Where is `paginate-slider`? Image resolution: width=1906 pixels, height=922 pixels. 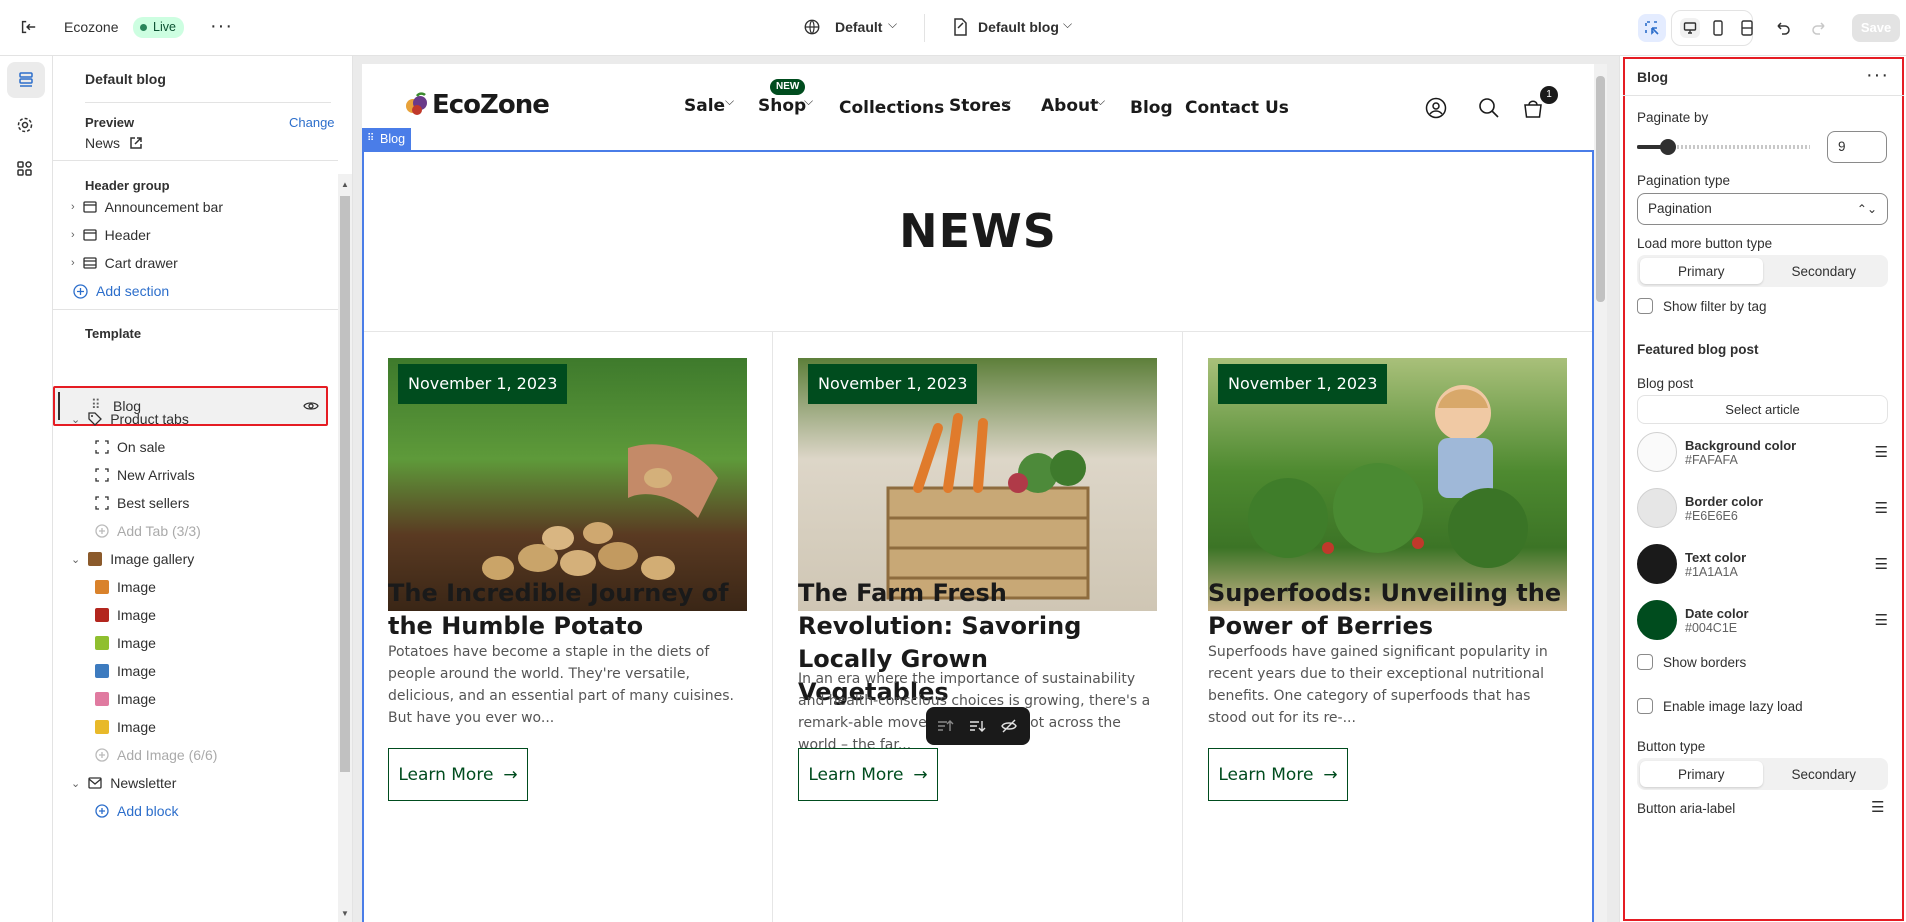 paginate-slider is located at coordinates (1723, 147).